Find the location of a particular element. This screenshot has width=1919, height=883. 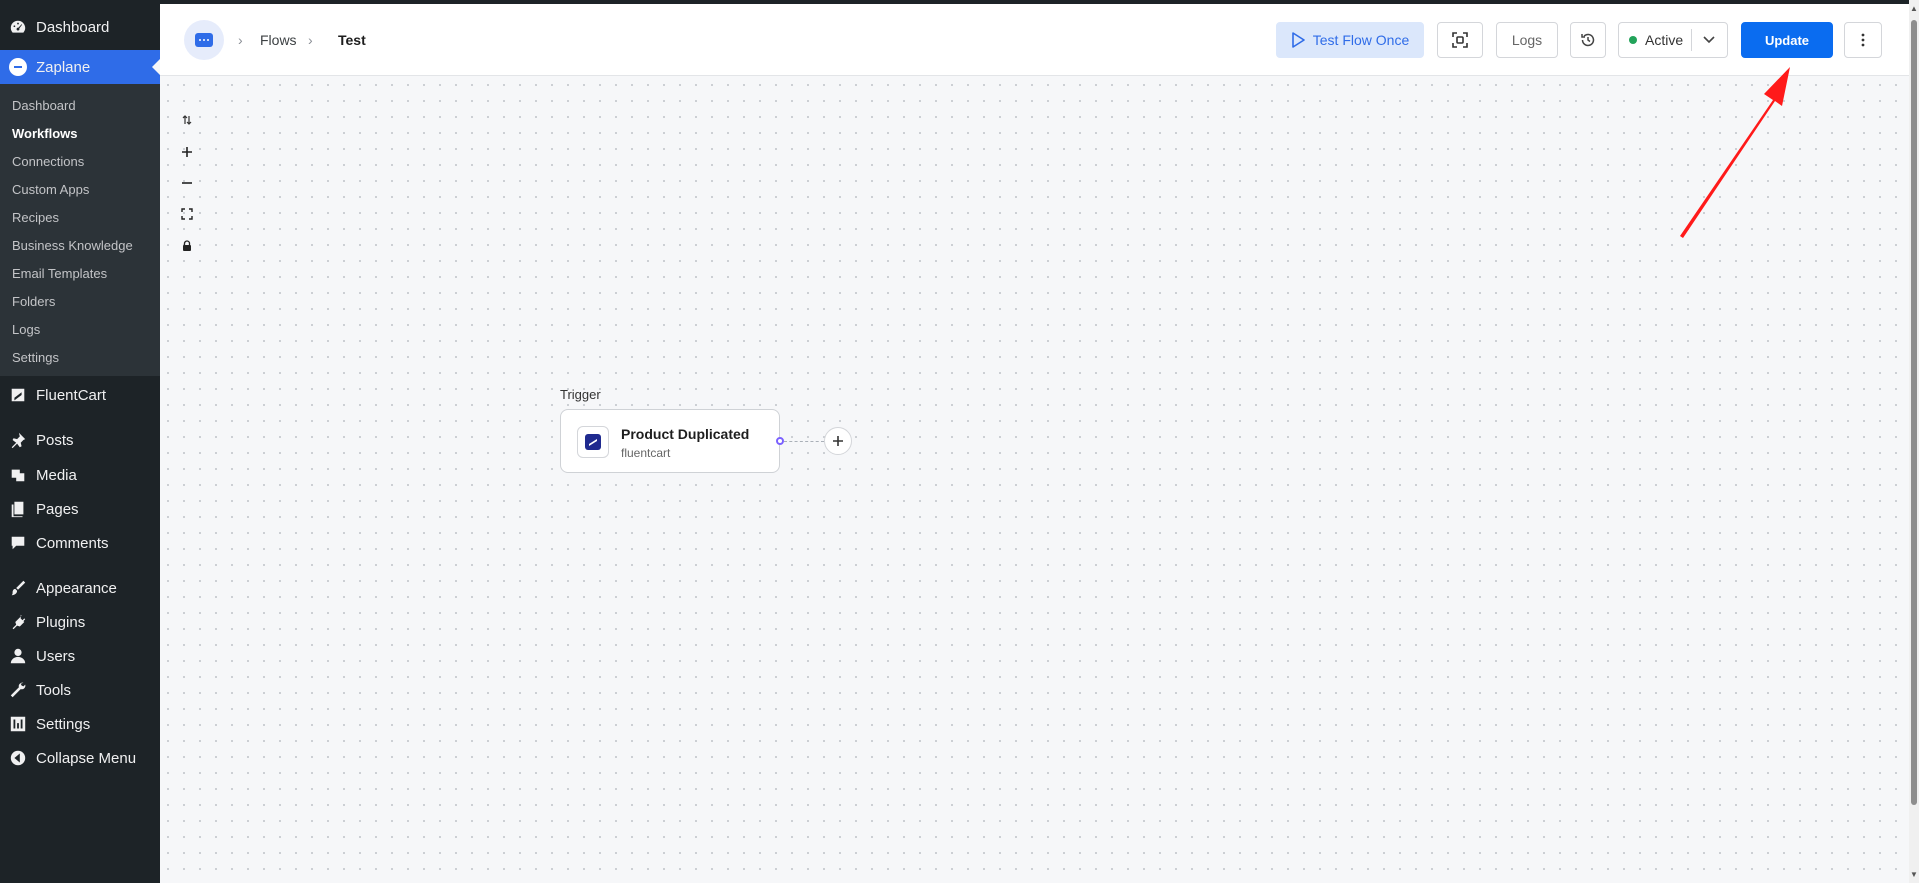

menu-label: Dashboard is located at coordinates (73, 27).